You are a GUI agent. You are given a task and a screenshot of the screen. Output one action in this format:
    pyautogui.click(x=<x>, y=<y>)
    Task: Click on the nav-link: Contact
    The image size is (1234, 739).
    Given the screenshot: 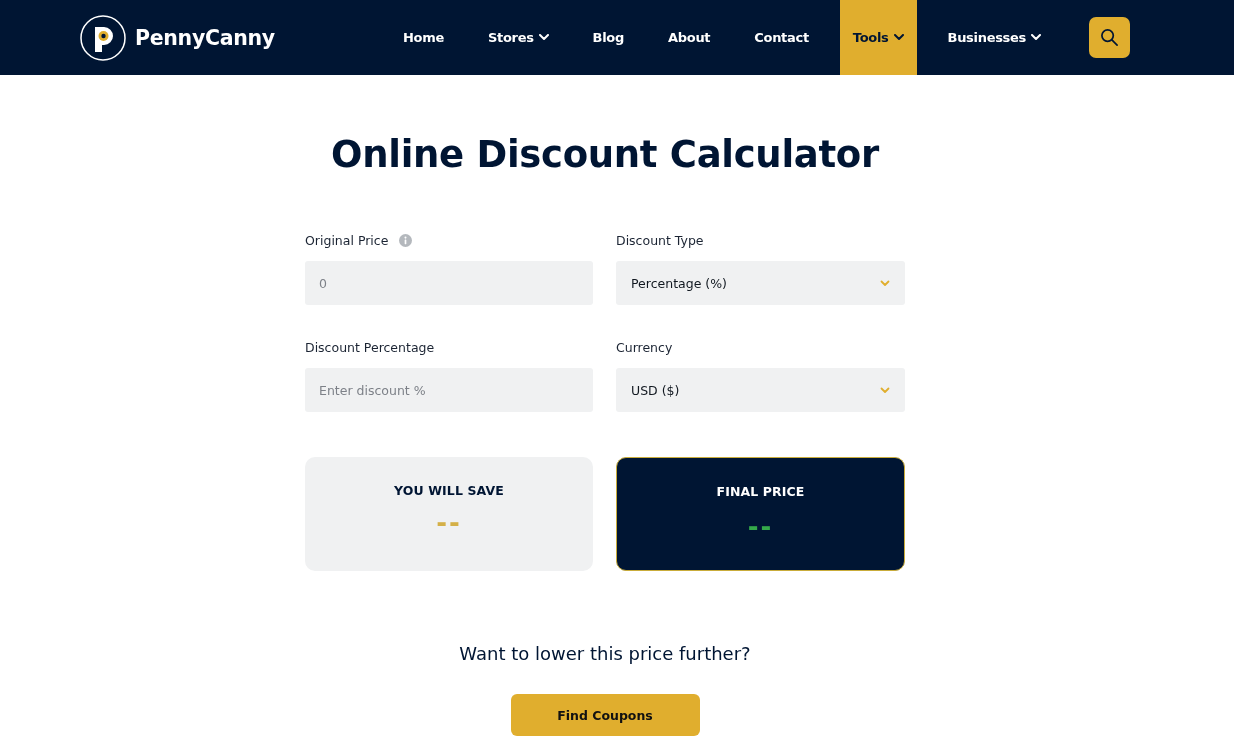 What is the action you would take?
    pyautogui.click(x=781, y=37)
    